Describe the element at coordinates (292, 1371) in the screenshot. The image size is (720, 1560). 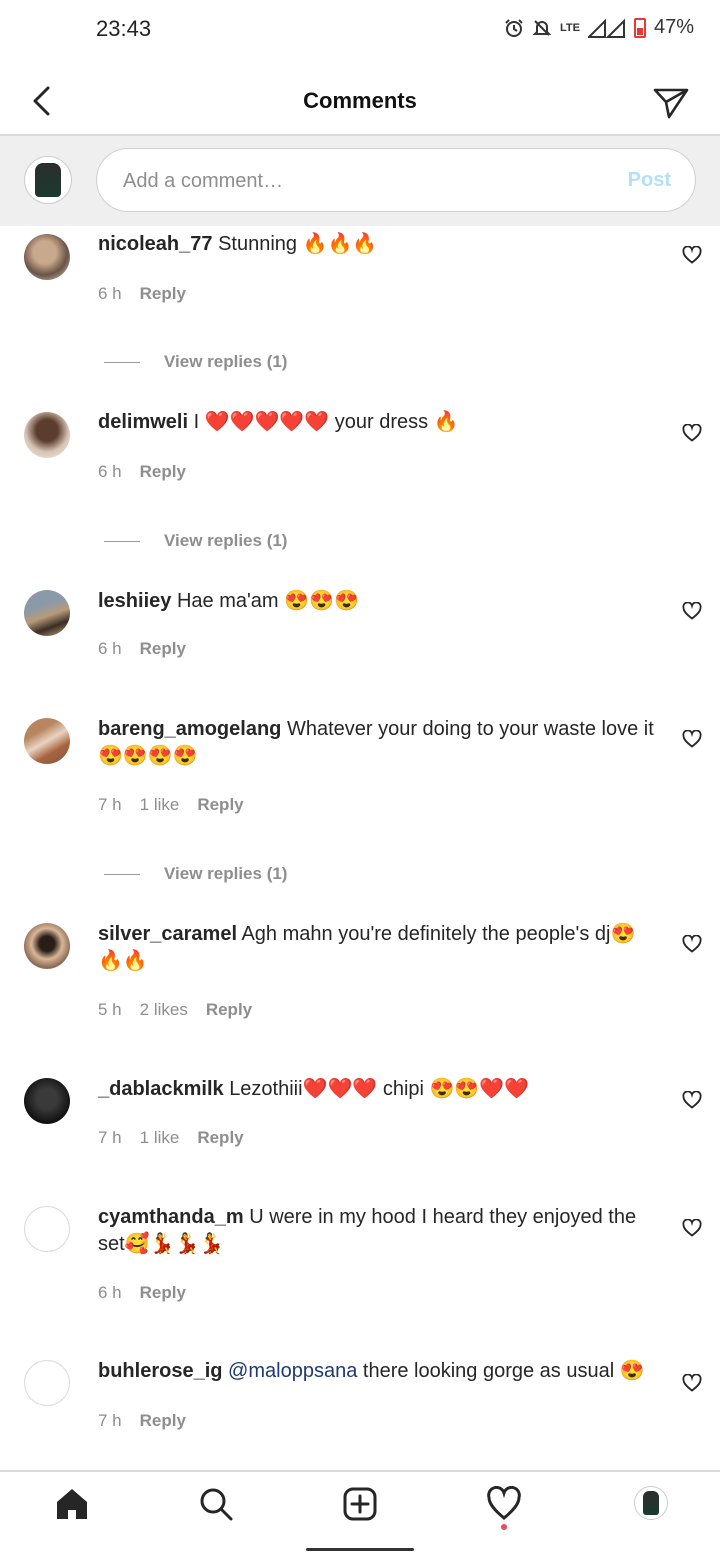
I see `mention-link: @maloppsana` at that location.